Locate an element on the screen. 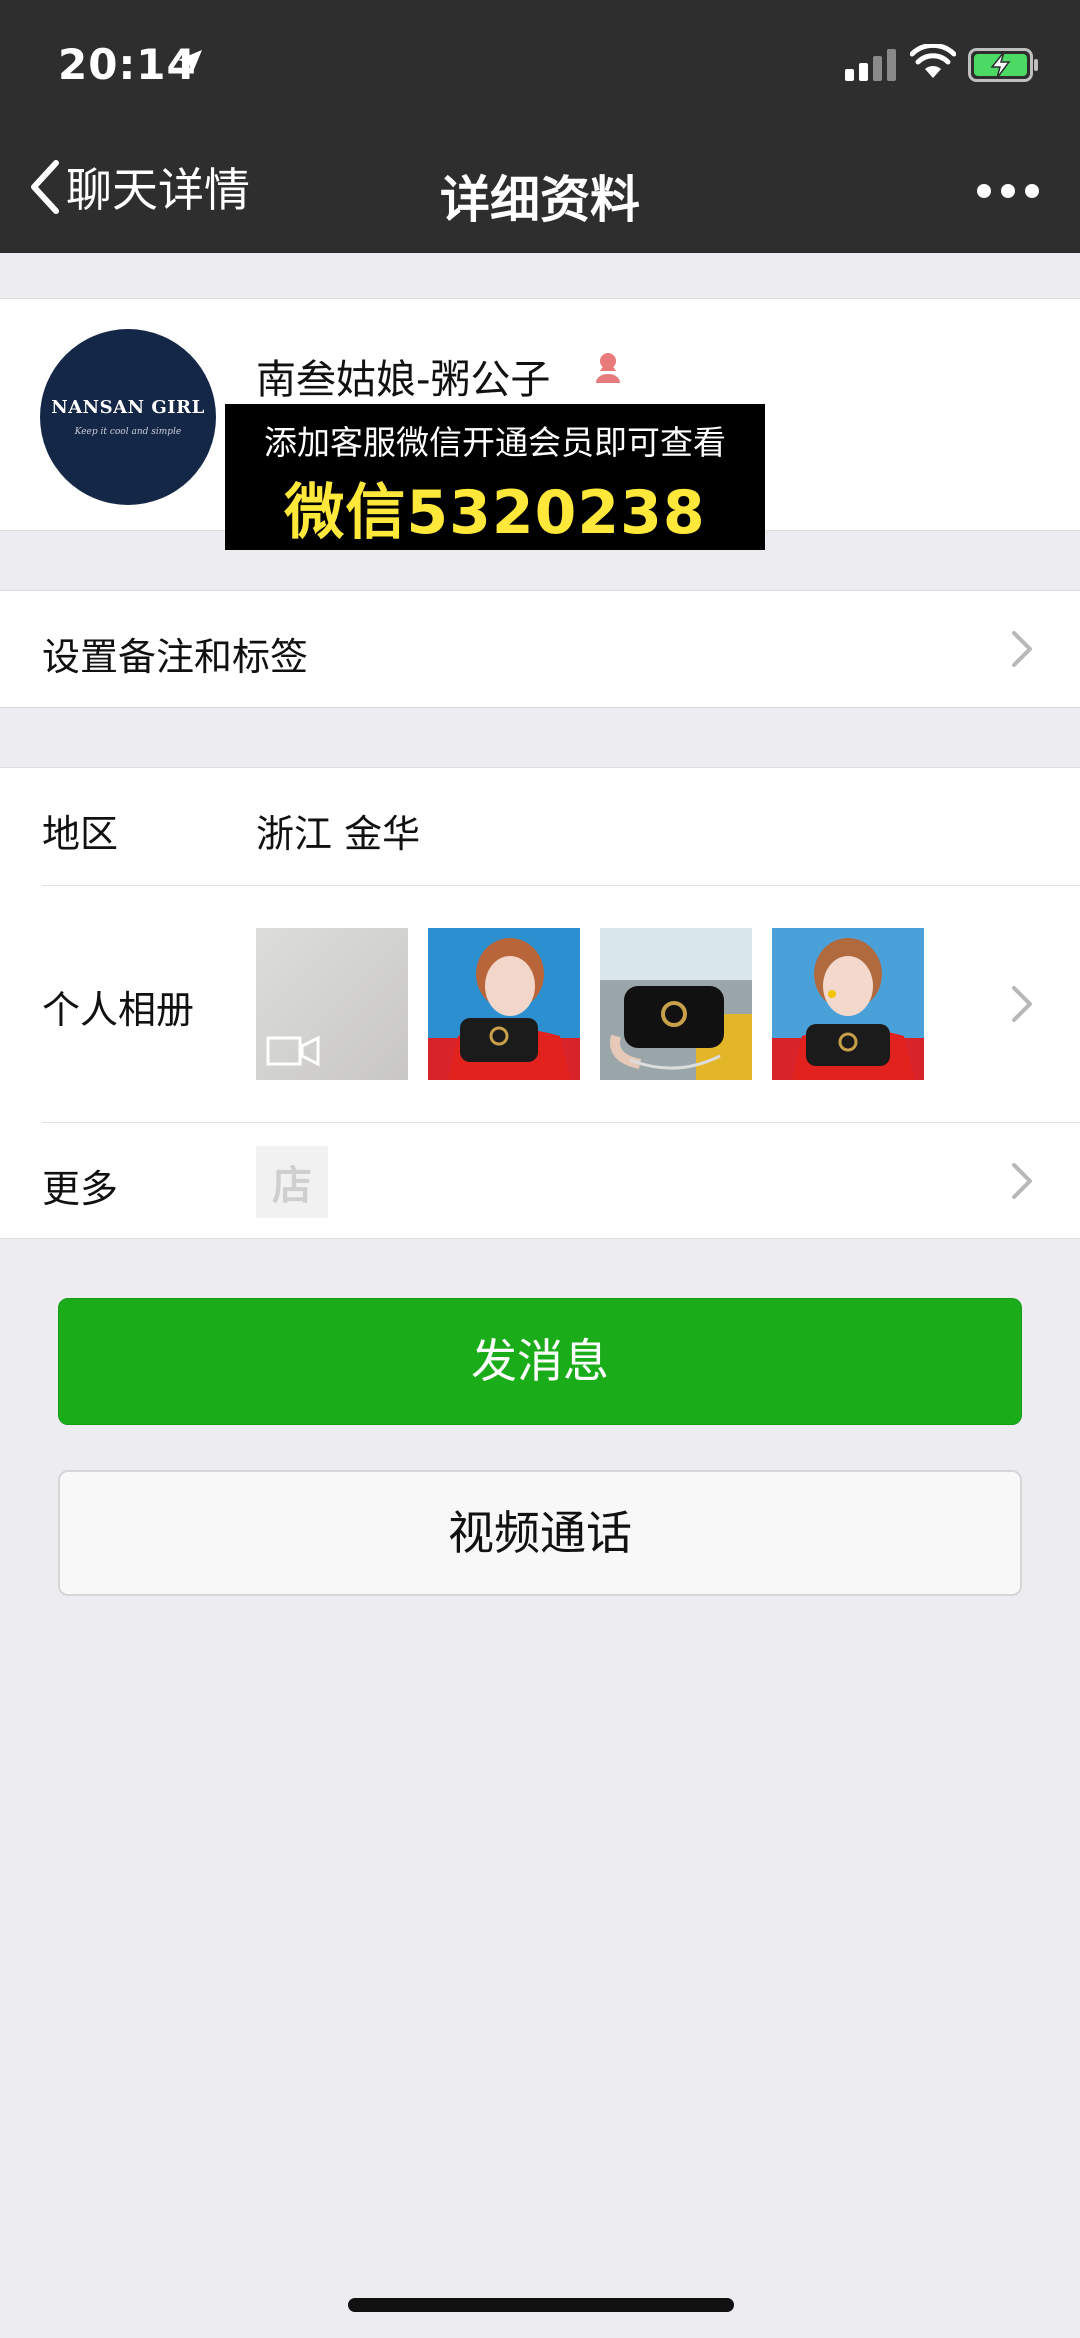 The height and width of the screenshot is (2338, 1080). video-call-button: 视频通话 is located at coordinates (540, 1533).